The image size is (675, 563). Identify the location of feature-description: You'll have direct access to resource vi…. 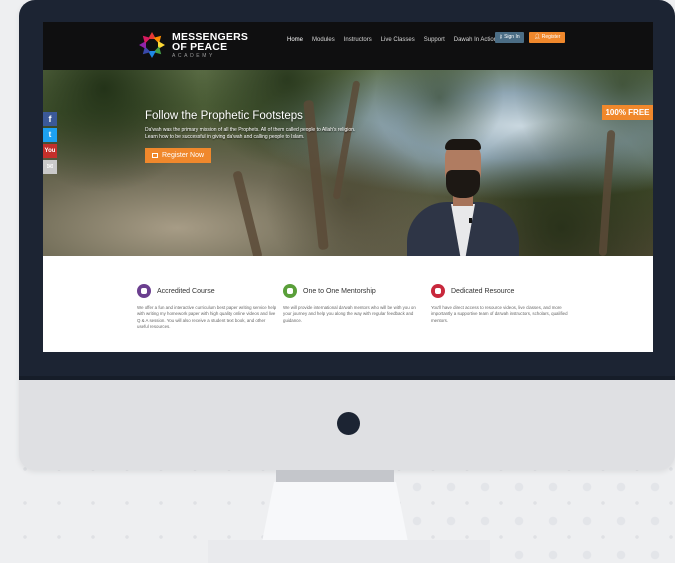
(499, 314).